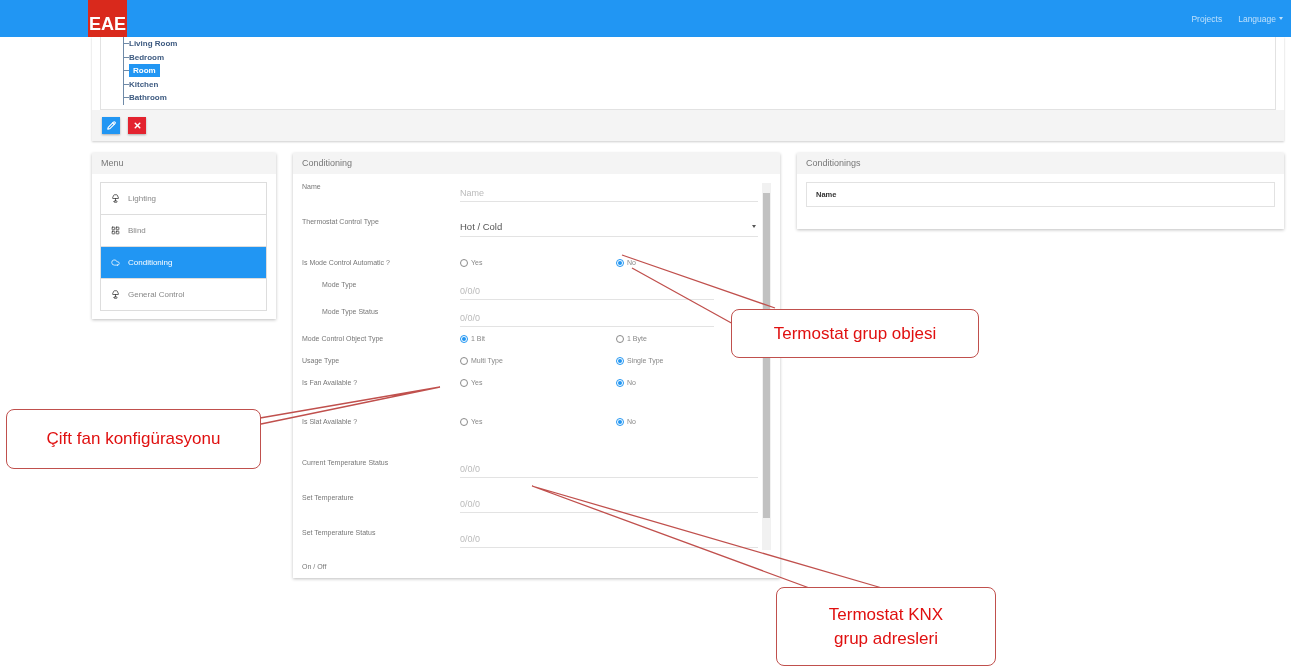  I want to click on panel-title: Conditioning, so click(536, 163).